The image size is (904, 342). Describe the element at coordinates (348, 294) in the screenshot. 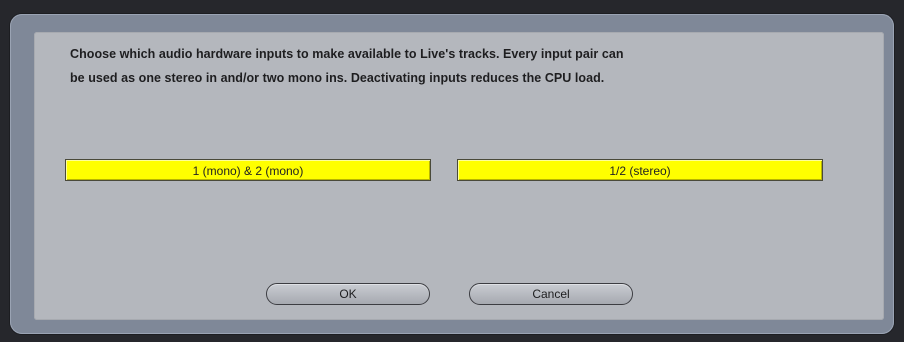

I see `ok-button: OK` at that location.